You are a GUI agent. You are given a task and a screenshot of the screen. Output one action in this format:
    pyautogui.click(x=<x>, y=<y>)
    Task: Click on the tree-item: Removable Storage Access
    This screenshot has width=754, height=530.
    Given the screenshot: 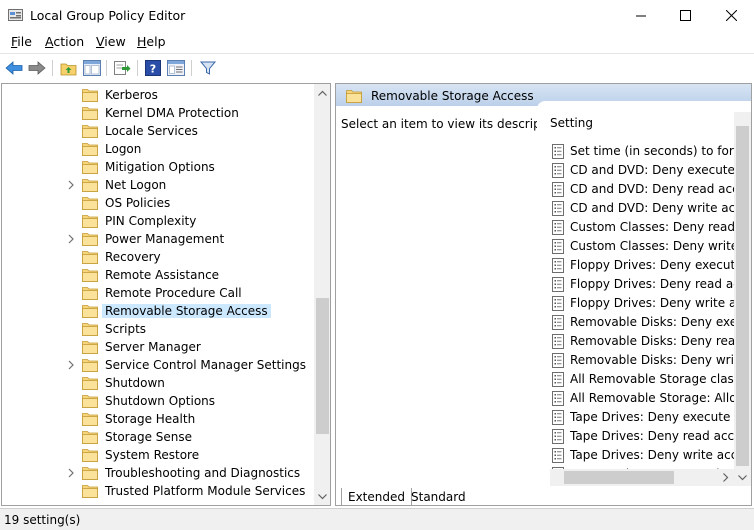 What is the action you would take?
    pyautogui.click(x=158, y=311)
    